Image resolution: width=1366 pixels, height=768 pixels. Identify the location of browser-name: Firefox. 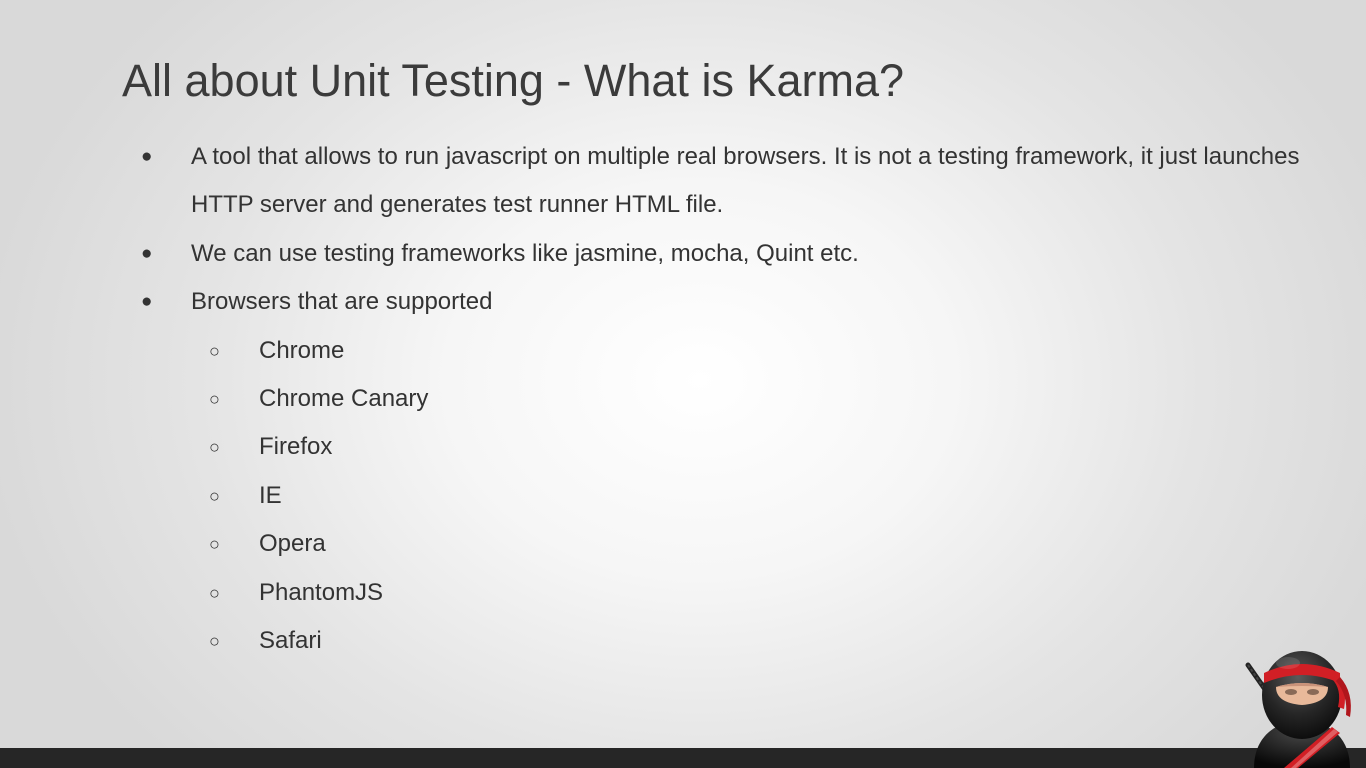
(296, 447).